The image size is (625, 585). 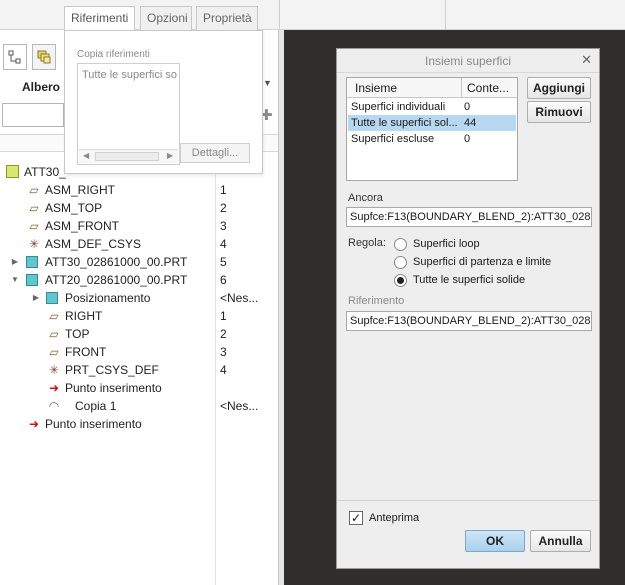 What do you see at coordinates (227, 18) in the screenshot?
I see `tab-proprieta: Proprietà` at bounding box center [227, 18].